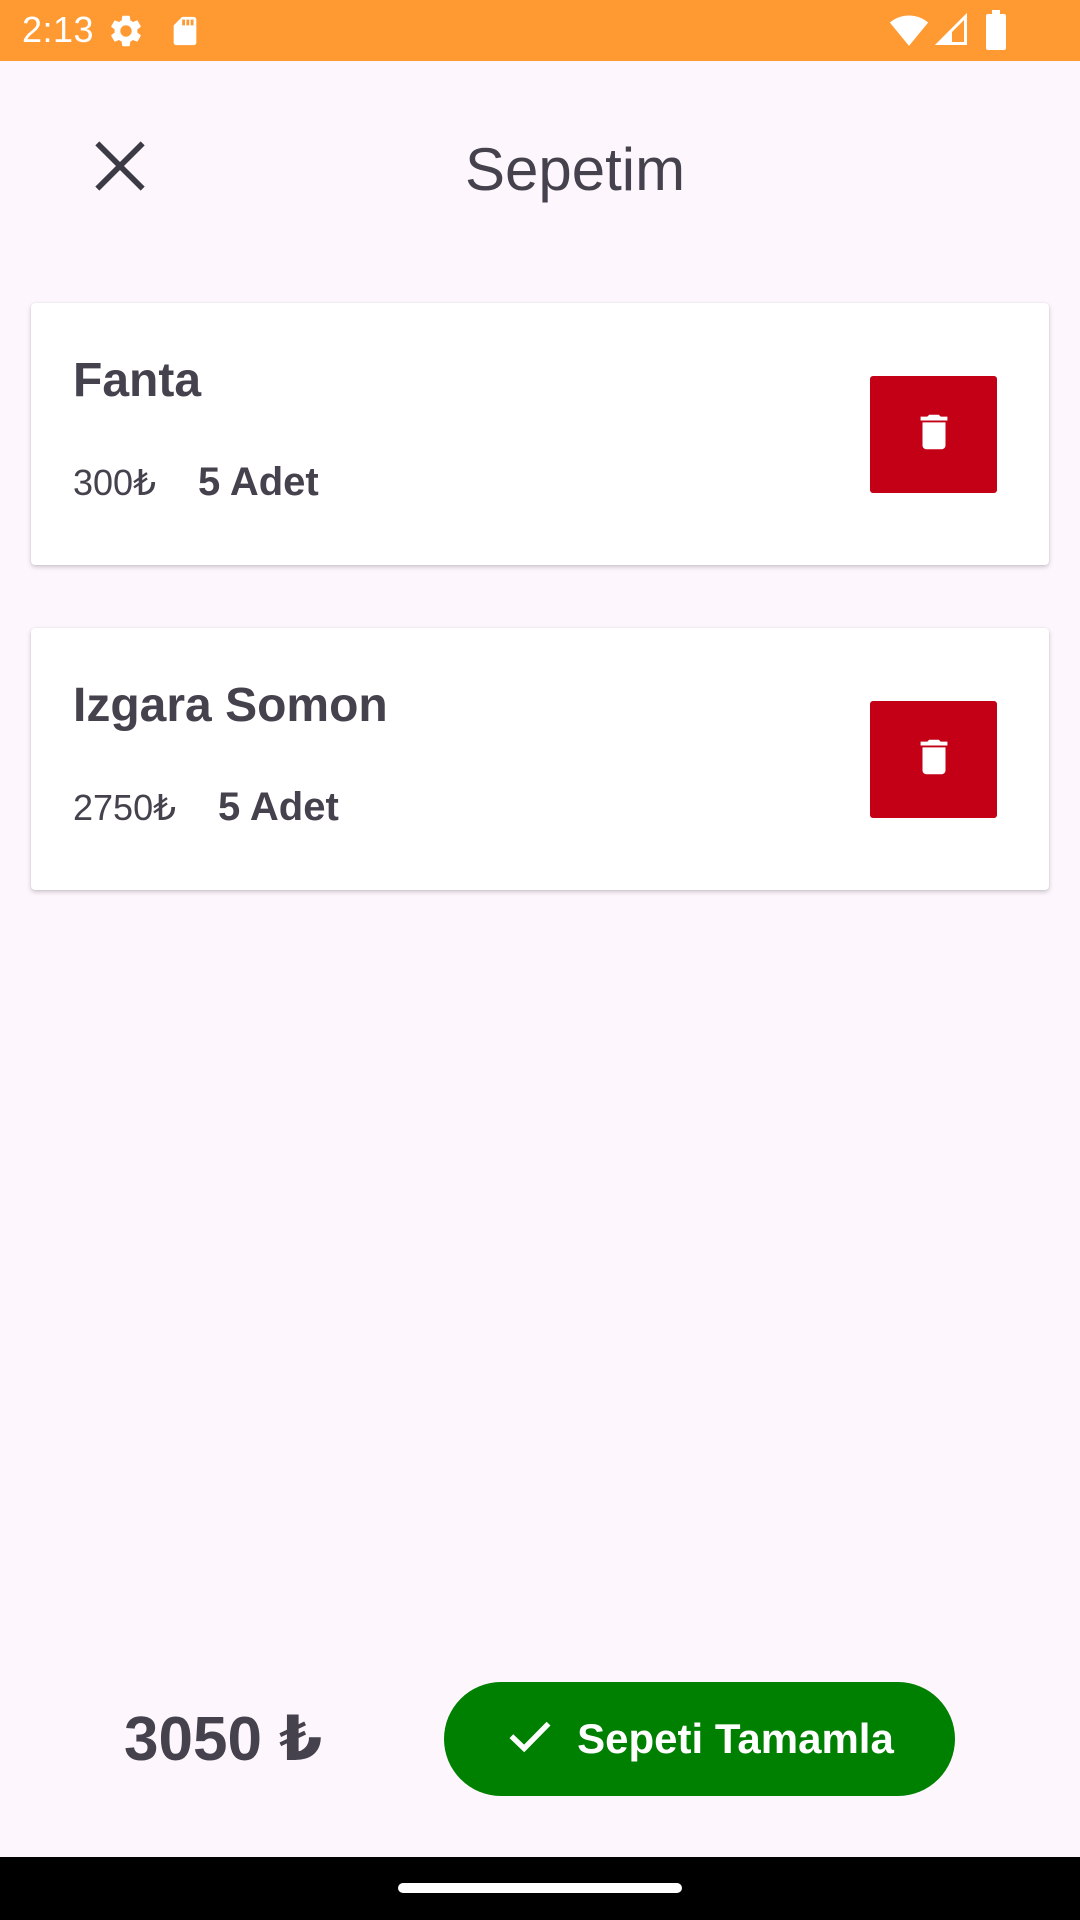 This screenshot has height=1920, width=1080. What do you see at coordinates (952, 32) in the screenshot?
I see `signal-icon` at bounding box center [952, 32].